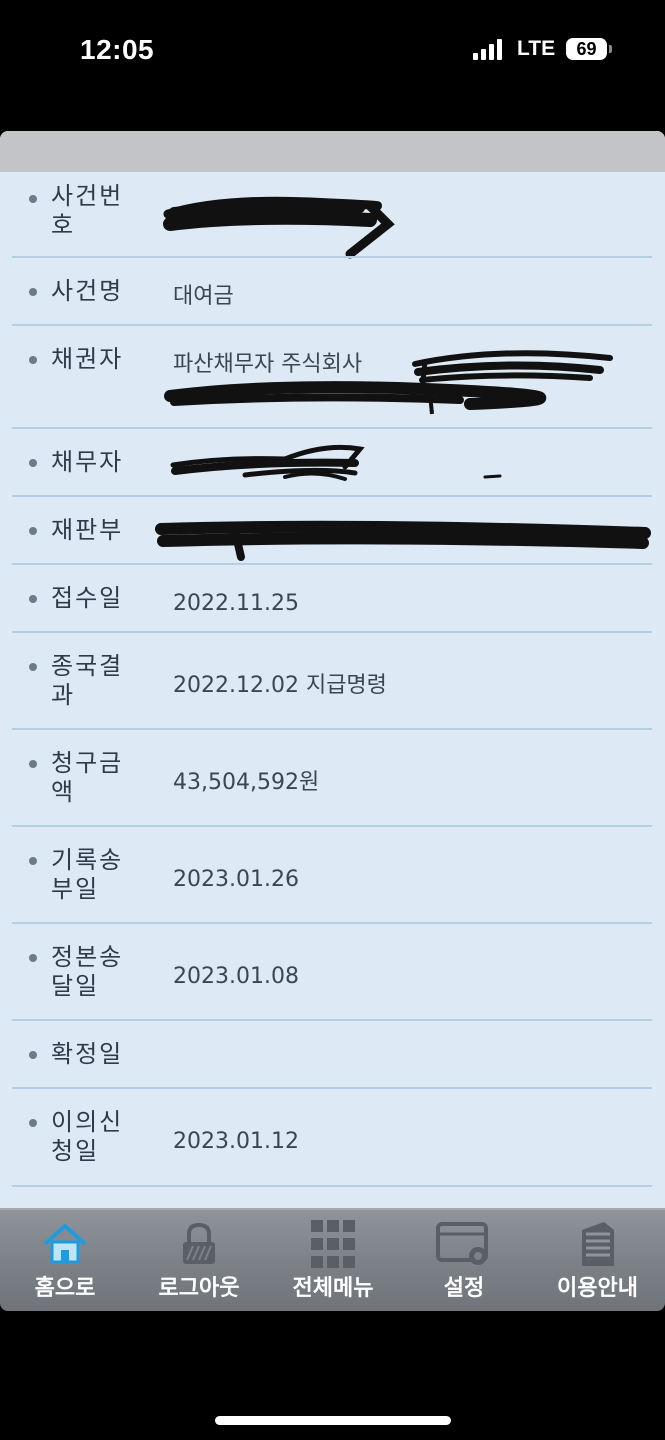 Image resolution: width=665 pixels, height=1440 pixels. I want to click on tab-settings: 설정, so click(464, 1260).